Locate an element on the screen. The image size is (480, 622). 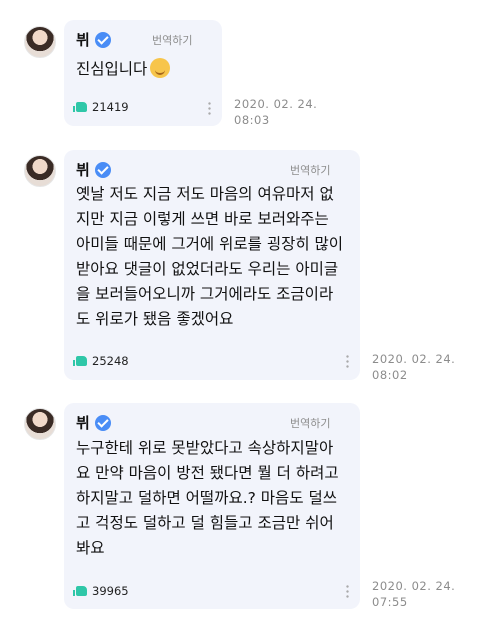
like-count: 25248 is located at coordinates (110, 361).